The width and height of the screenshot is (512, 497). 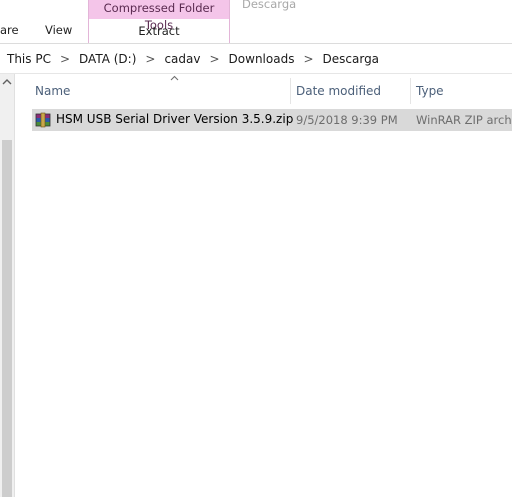 I want to click on sort-ascending-icon, so click(x=174, y=79).